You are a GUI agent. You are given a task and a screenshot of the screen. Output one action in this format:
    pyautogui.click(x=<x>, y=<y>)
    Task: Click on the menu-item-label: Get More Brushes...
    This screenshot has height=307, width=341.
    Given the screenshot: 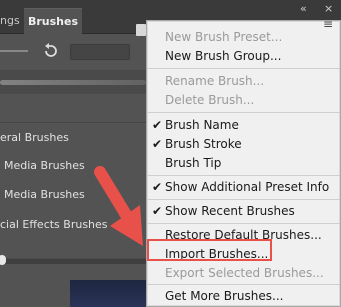 What is the action you would take?
    pyautogui.click(x=224, y=296)
    